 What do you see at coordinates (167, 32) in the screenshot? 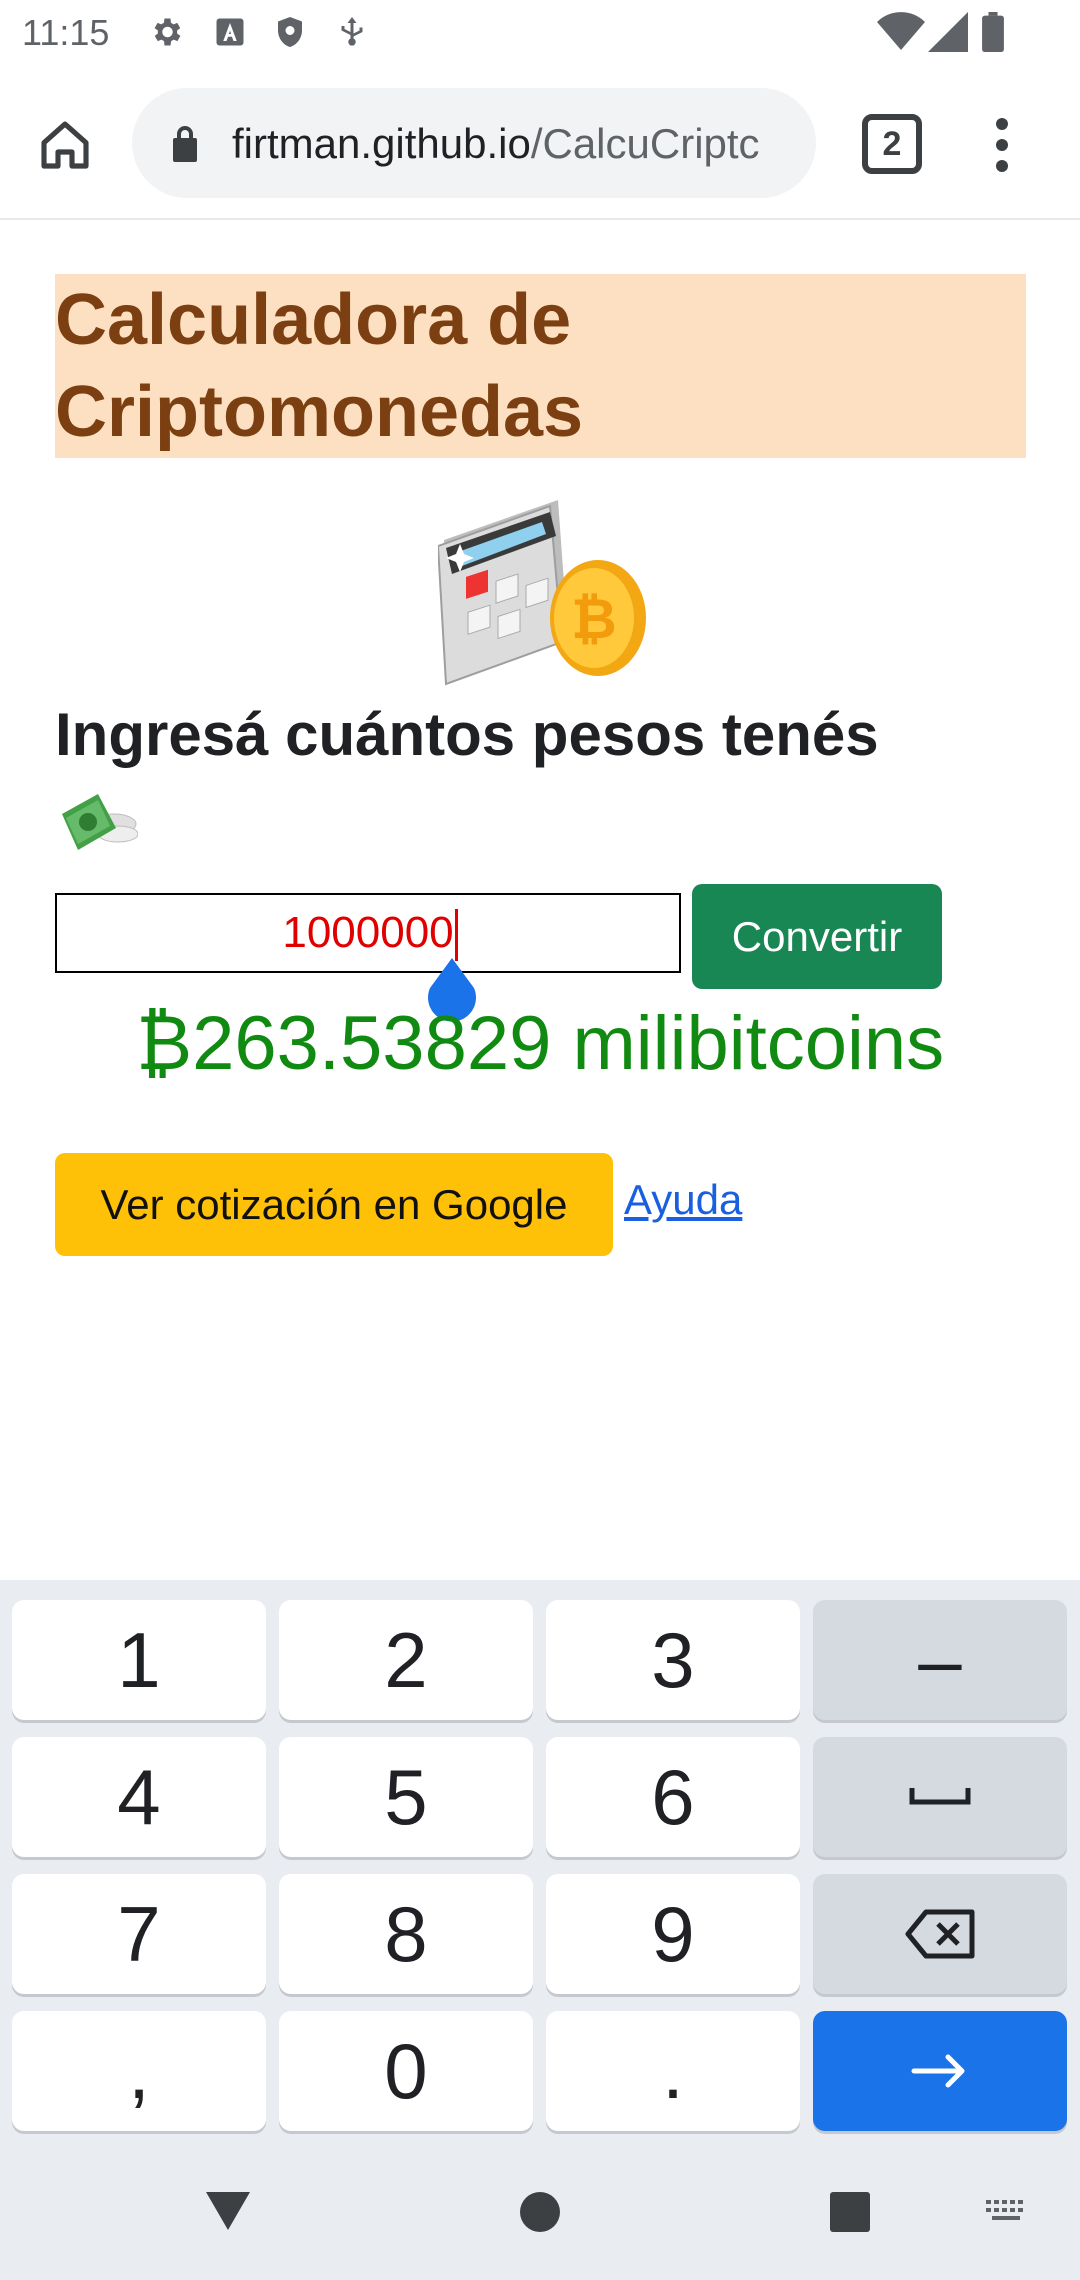
I see `settings-icon` at bounding box center [167, 32].